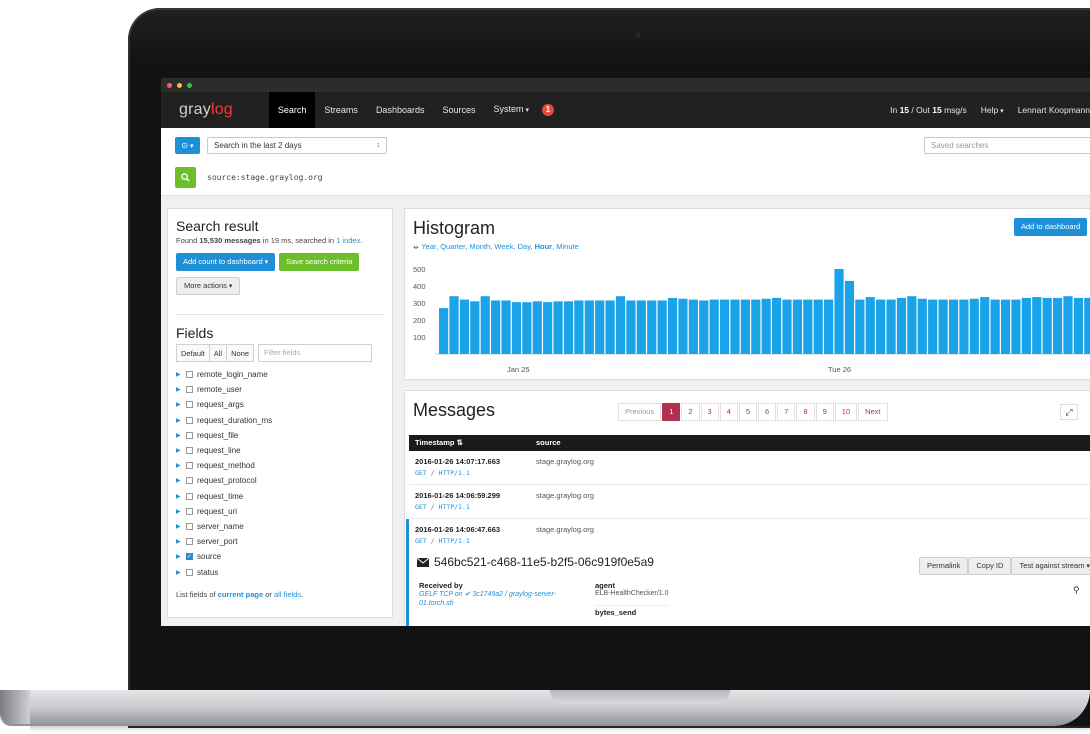 Image resolution: width=1090 pixels, height=734 pixels. I want to click on minimize-dot, so click(179, 85).